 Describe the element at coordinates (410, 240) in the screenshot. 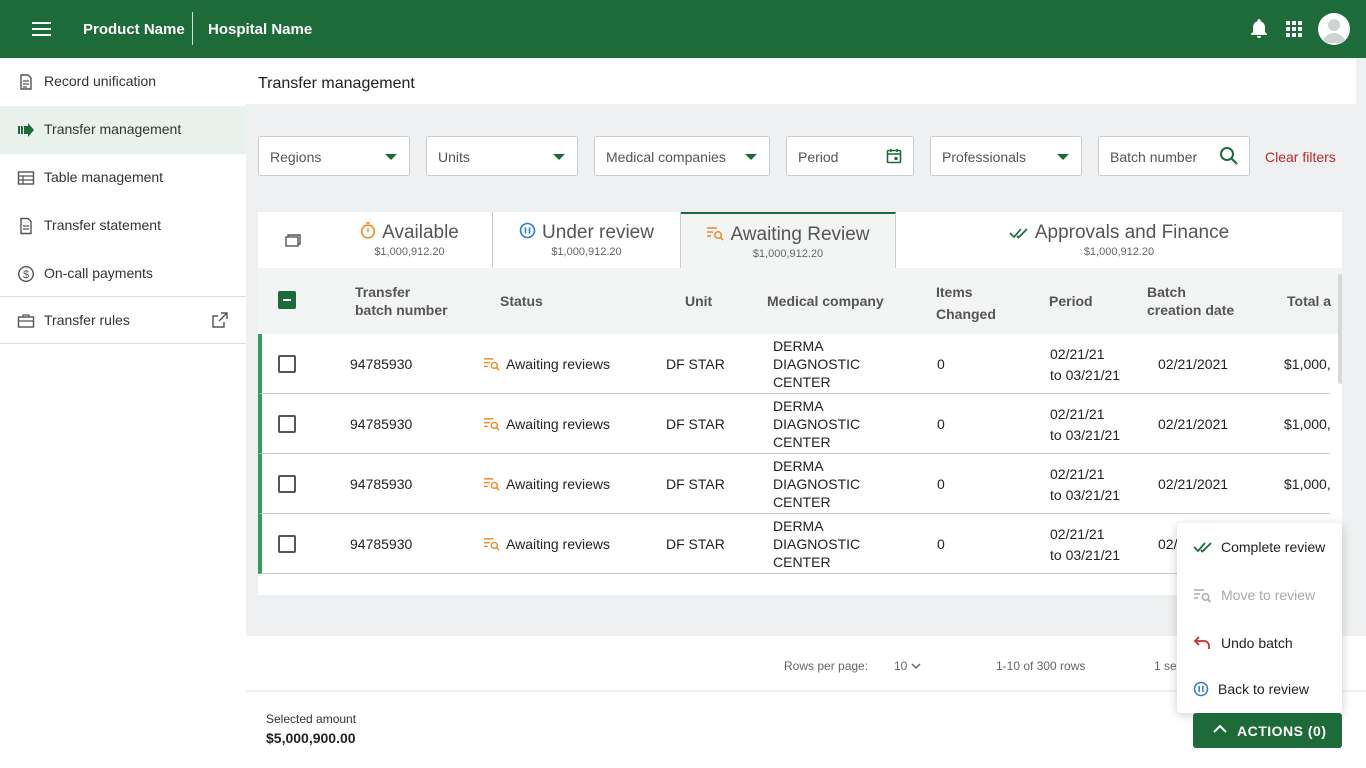

I see `tab-available: Available $1,000,912.20` at that location.